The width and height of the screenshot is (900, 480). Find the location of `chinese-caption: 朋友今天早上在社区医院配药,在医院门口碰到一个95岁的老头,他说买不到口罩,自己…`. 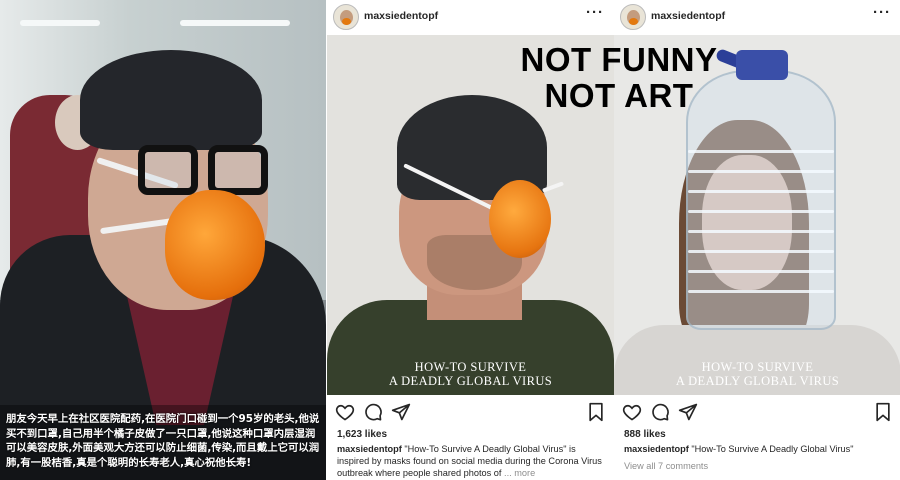

chinese-caption: 朋友今天早上在社区医院配药,在医院门口碰到一个95岁的老头,他说买不到口罩,自己… is located at coordinates (163, 441).